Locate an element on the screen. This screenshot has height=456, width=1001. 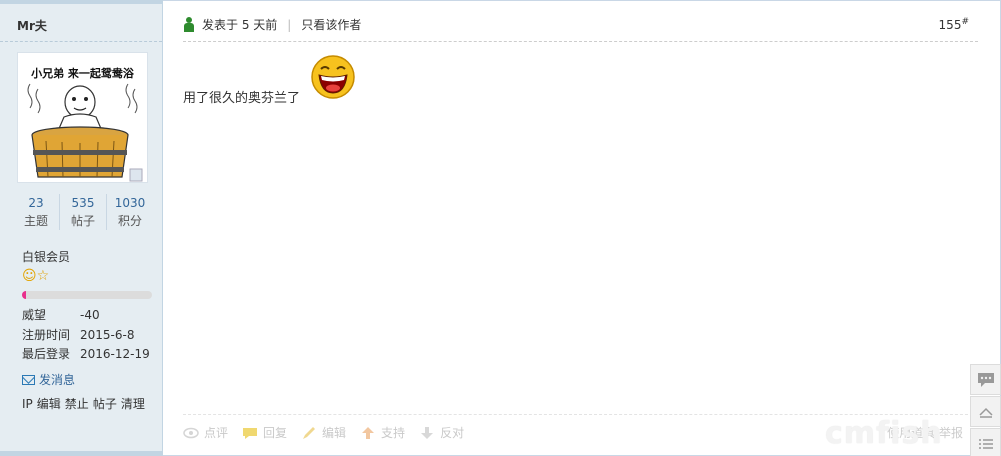
quick-reply-button is located at coordinates (985, 379).